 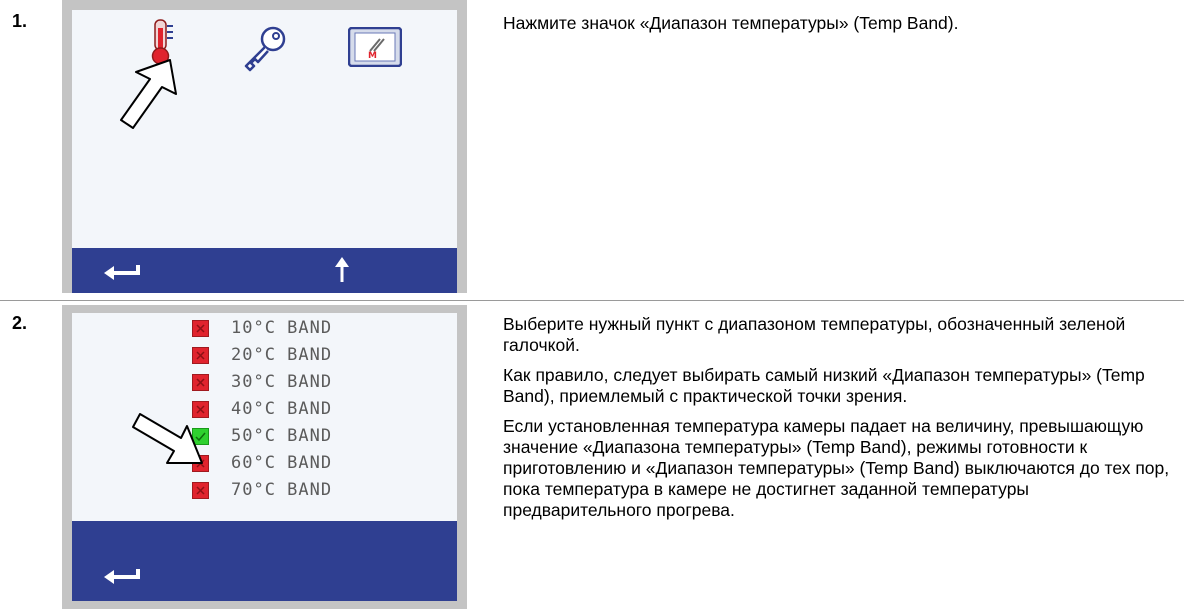 What do you see at coordinates (20, 323) in the screenshot?
I see `step-2-number: 2.` at bounding box center [20, 323].